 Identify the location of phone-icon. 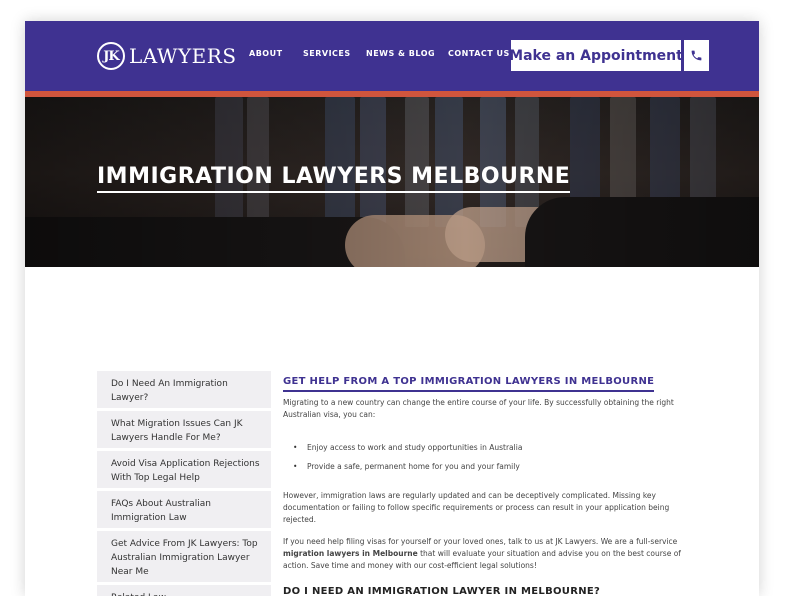
(696, 55).